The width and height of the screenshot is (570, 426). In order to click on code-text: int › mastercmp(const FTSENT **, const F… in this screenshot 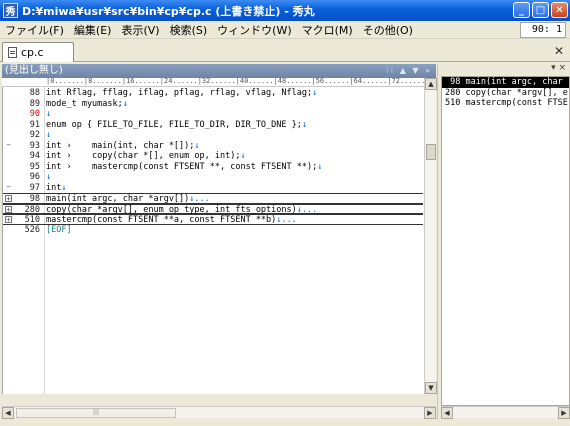, I will do `click(184, 166)`.